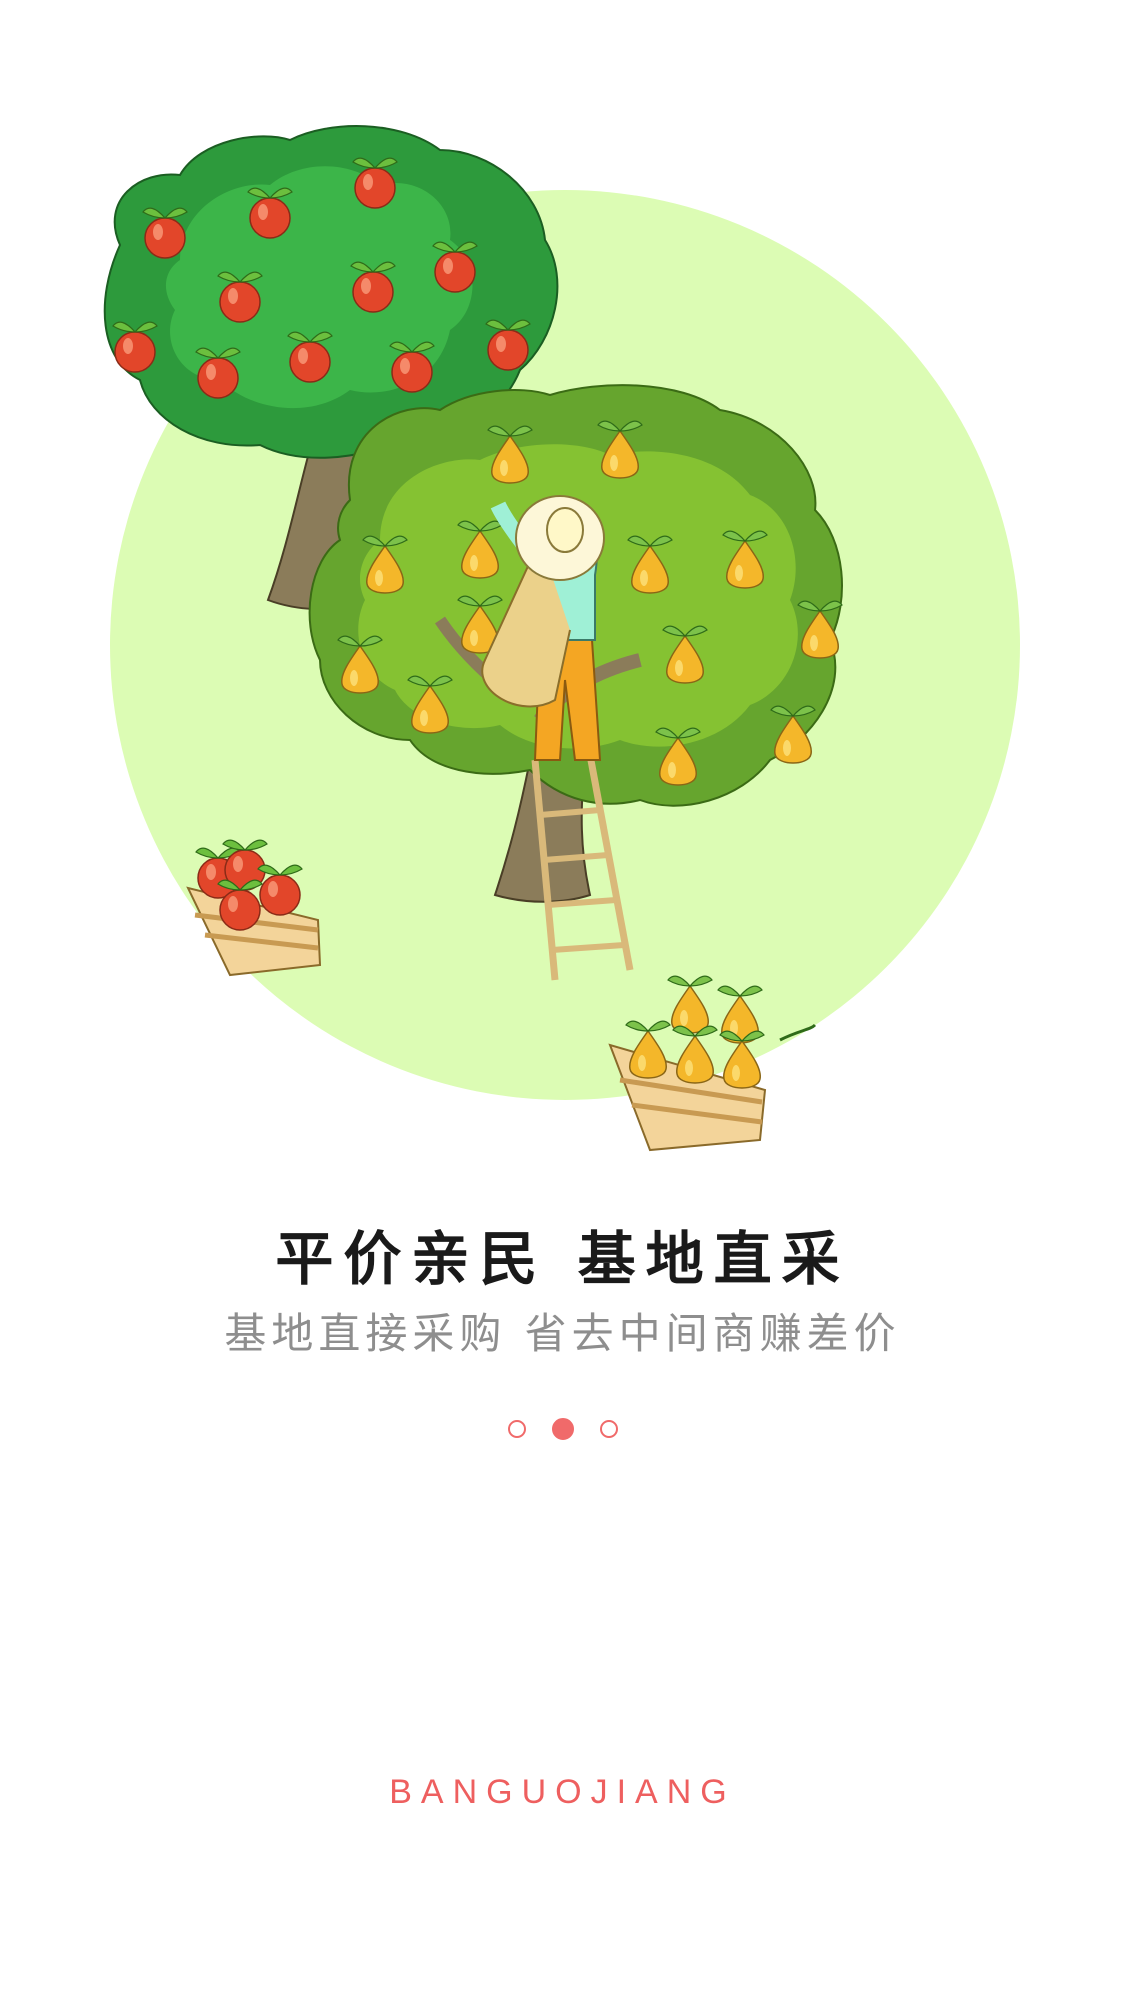  What do you see at coordinates (562, 1792) in the screenshot?
I see `brand-wordmark: BANGUOJIANG` at bounding box center [562, 1792].